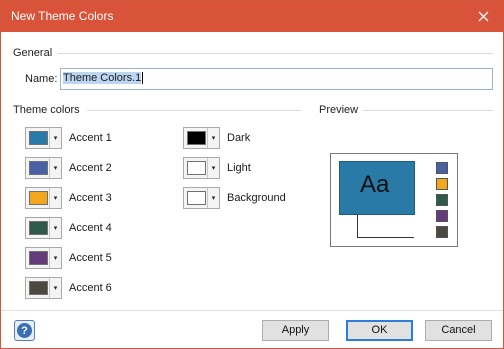 The image size is (504, 349). Describe the element at coordinates (339, 110) in the screenshot. I see `preview-section-label: Preview` at that location.